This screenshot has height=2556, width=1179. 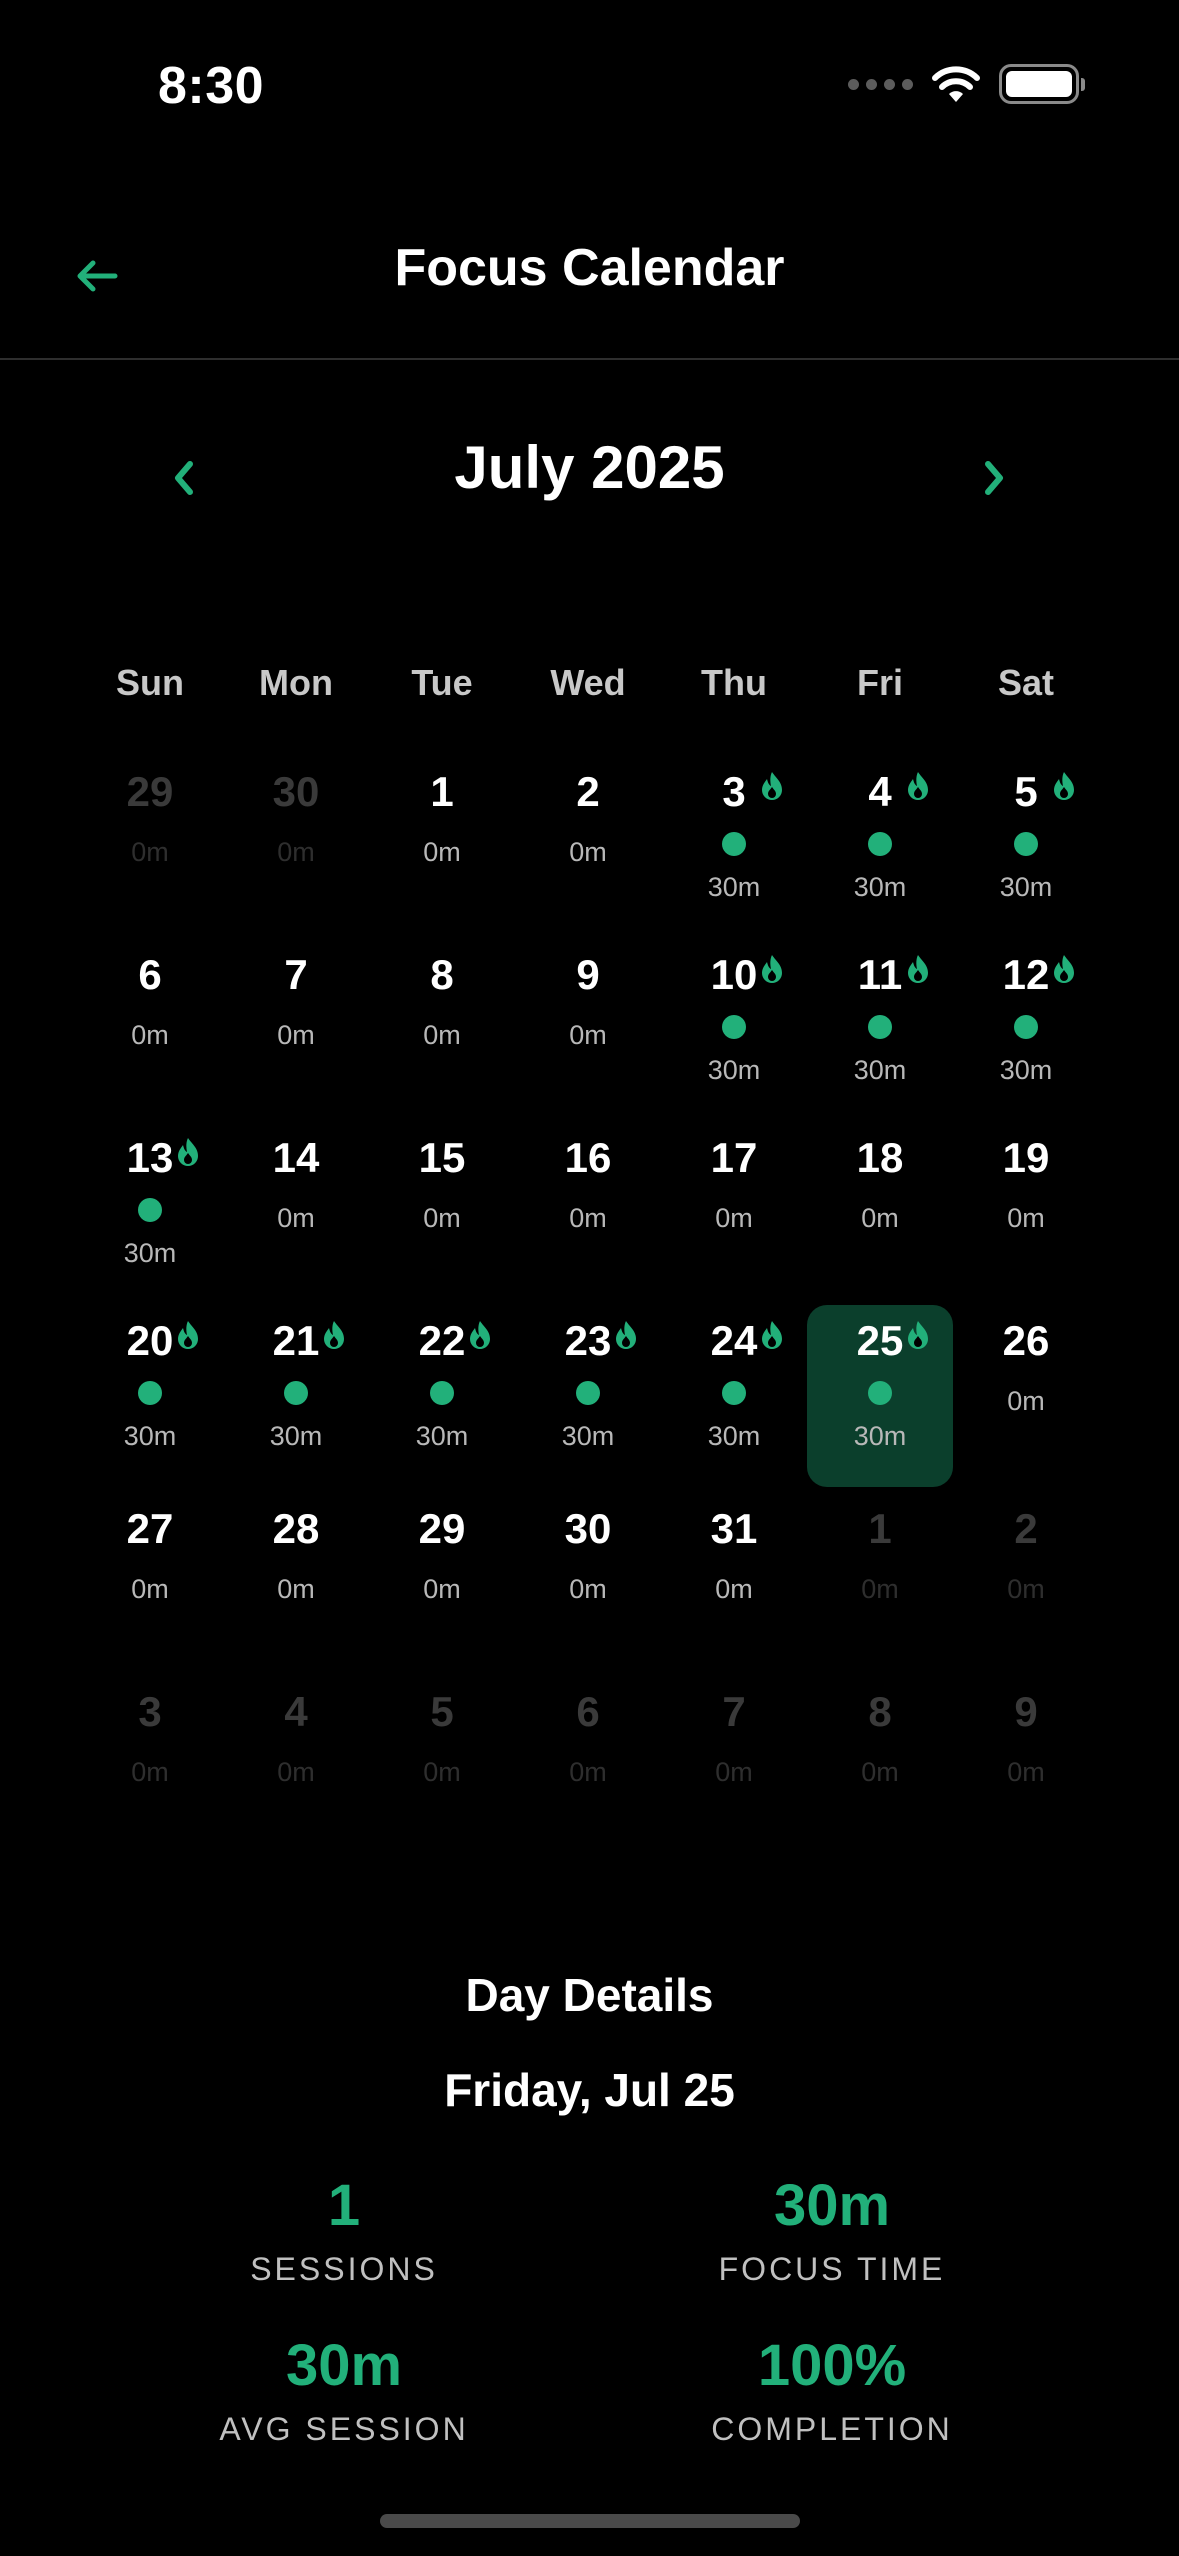 I want to click on calendar-day: 12 30m, so click(x=1026, y=1034).